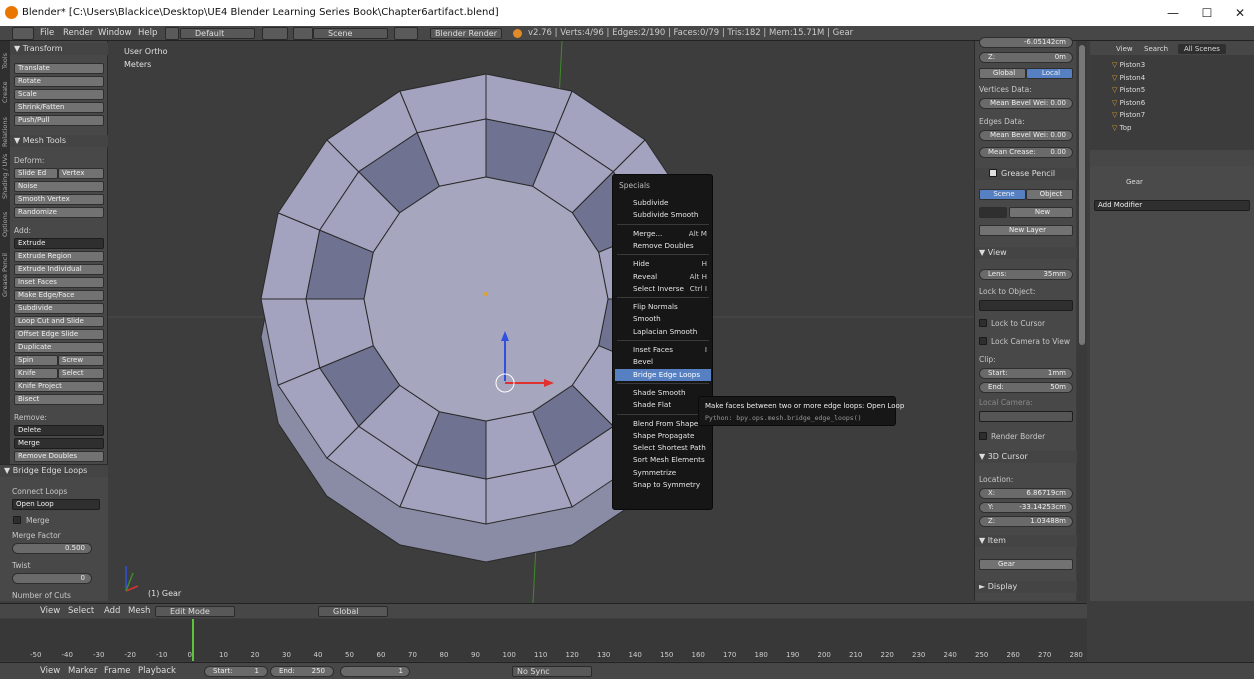  What do you see at coordinates (275, 33) in the screenshot?
I see `layout-add-remove-icon` at bounding box center [275, 33].